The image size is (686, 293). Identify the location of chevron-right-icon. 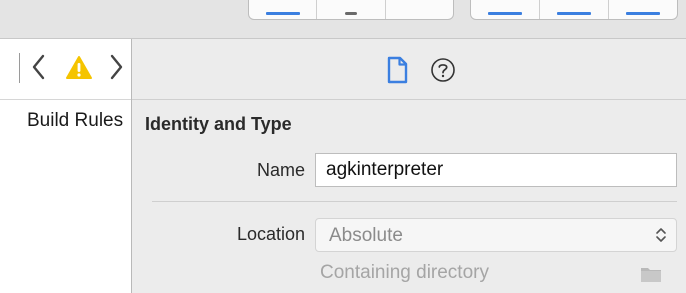
(116, 67).